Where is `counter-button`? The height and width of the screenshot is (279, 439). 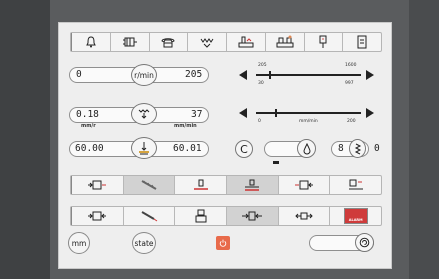 counter-button is located at coordinates (357, 148).